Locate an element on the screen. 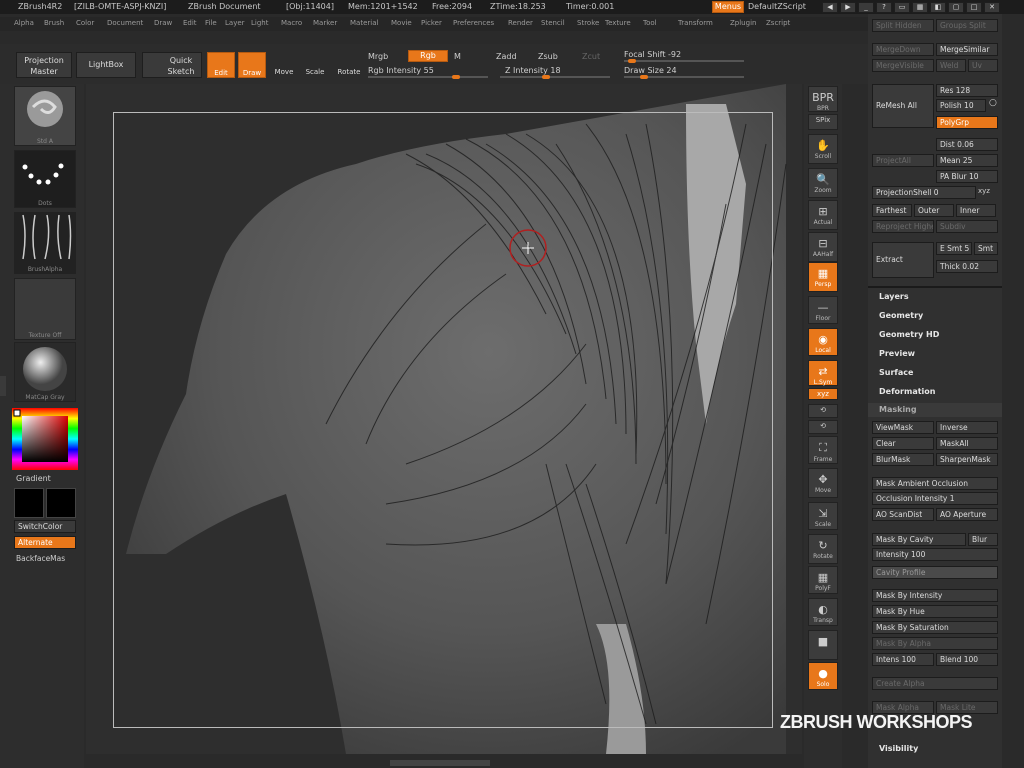 The width and height of the screenshot is (1024, 768). shelf-l-sym-button: ⇄ L.Sym is located at coordinates (823, 373).